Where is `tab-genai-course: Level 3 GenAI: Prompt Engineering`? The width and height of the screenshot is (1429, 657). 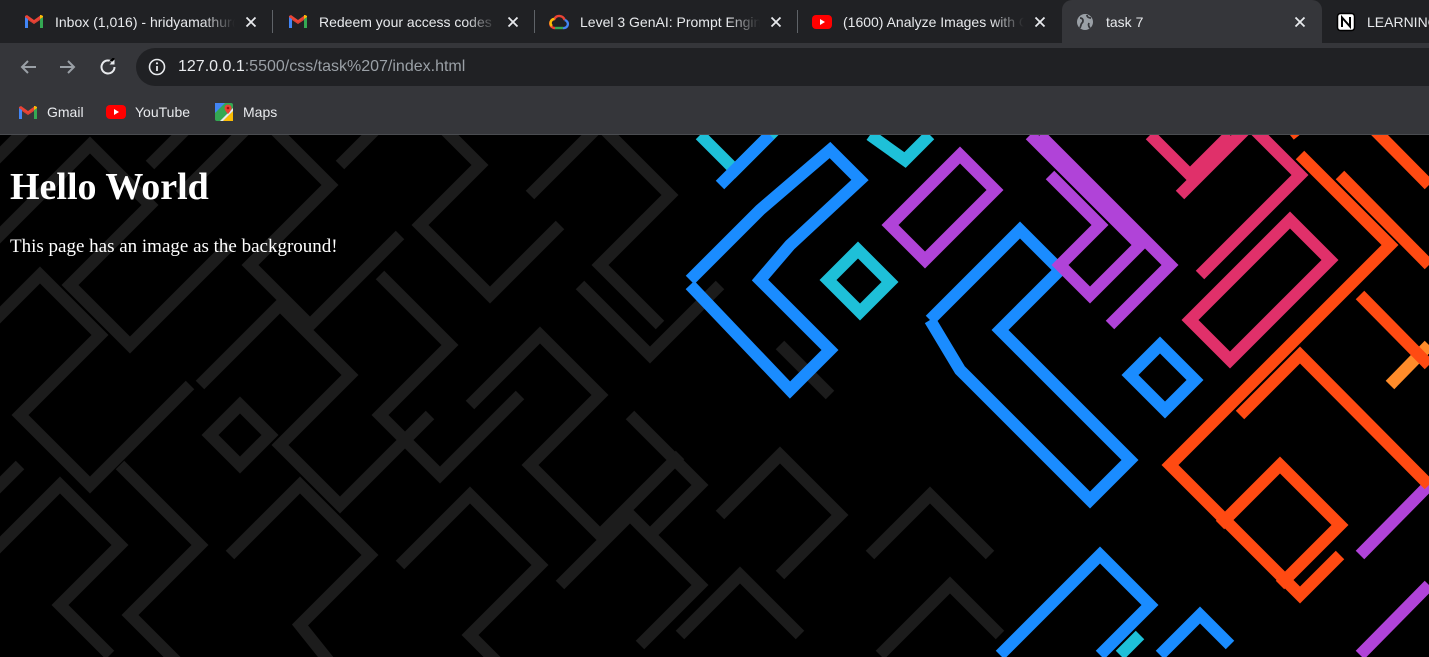 tab-genai-course: Level 3 GenAI: Prompt Engineering is located at coordinates (666, 21).